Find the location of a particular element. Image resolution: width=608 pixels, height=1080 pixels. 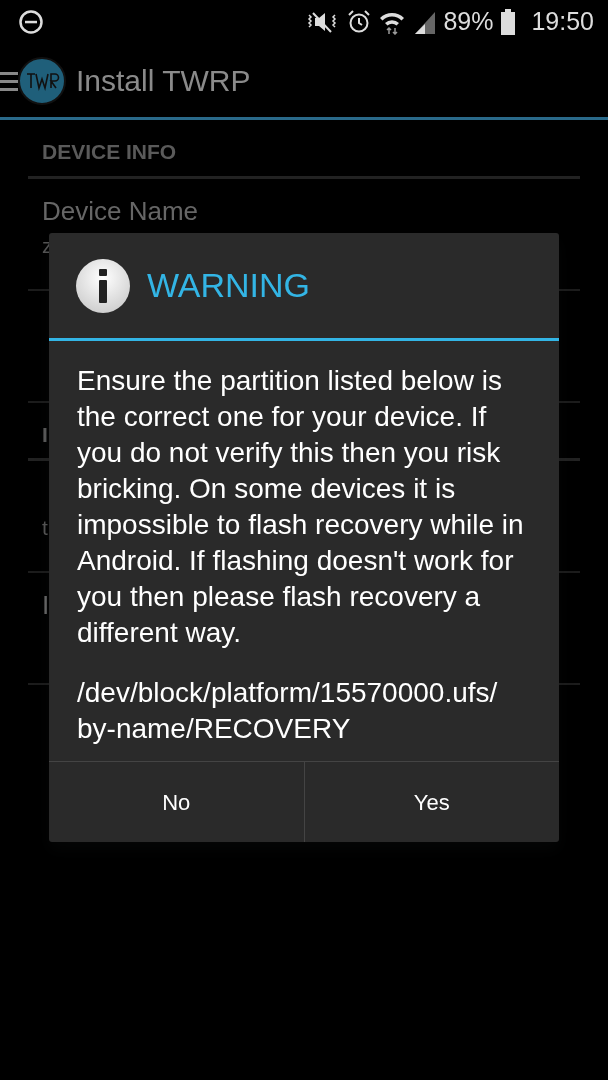

app-logo-icon is located at coordinates (42, 80).